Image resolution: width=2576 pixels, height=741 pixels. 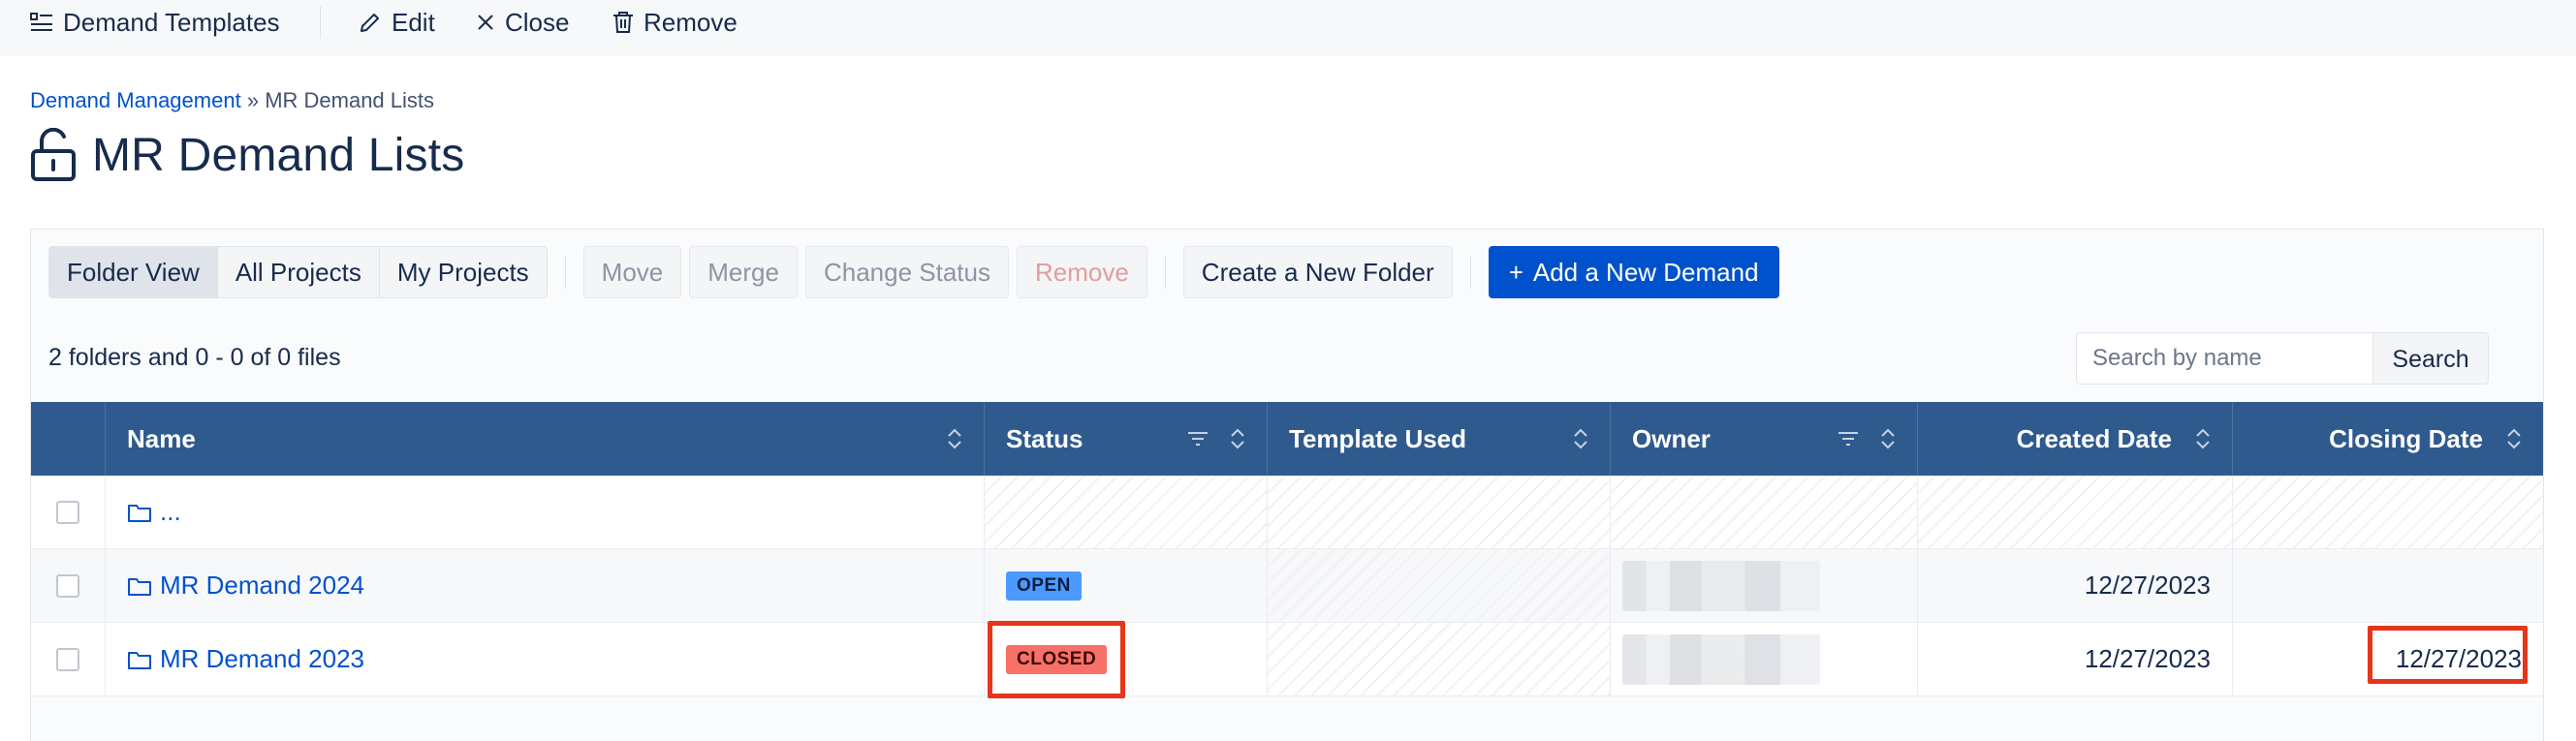 I want to click on close-icon, so click(x=485, y=22).